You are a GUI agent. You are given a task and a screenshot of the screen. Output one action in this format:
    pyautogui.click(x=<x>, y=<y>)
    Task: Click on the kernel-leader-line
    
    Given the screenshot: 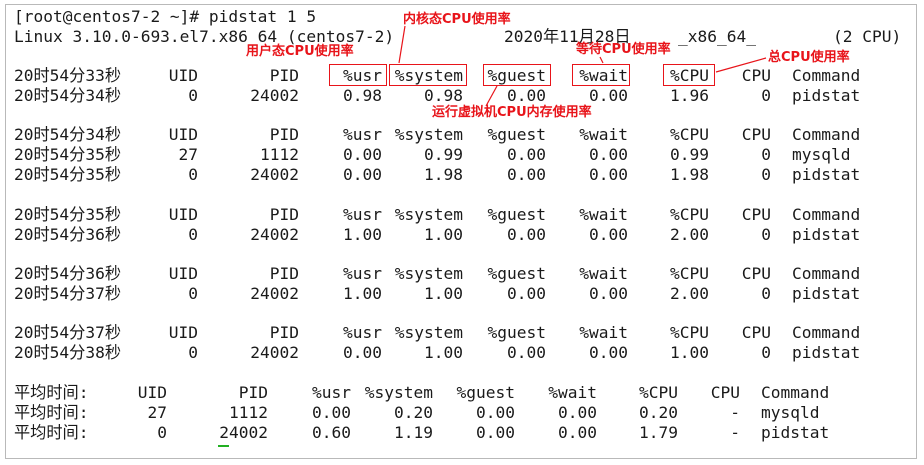 What is the action you would take?
    pyautogui.click(x=402, y=44)
    